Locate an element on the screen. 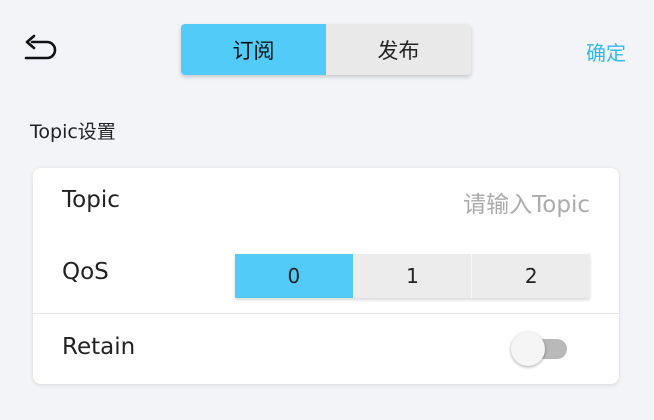 The height and width of the screenshot is (420, 654). back-button is located at coordinates (42, 50).